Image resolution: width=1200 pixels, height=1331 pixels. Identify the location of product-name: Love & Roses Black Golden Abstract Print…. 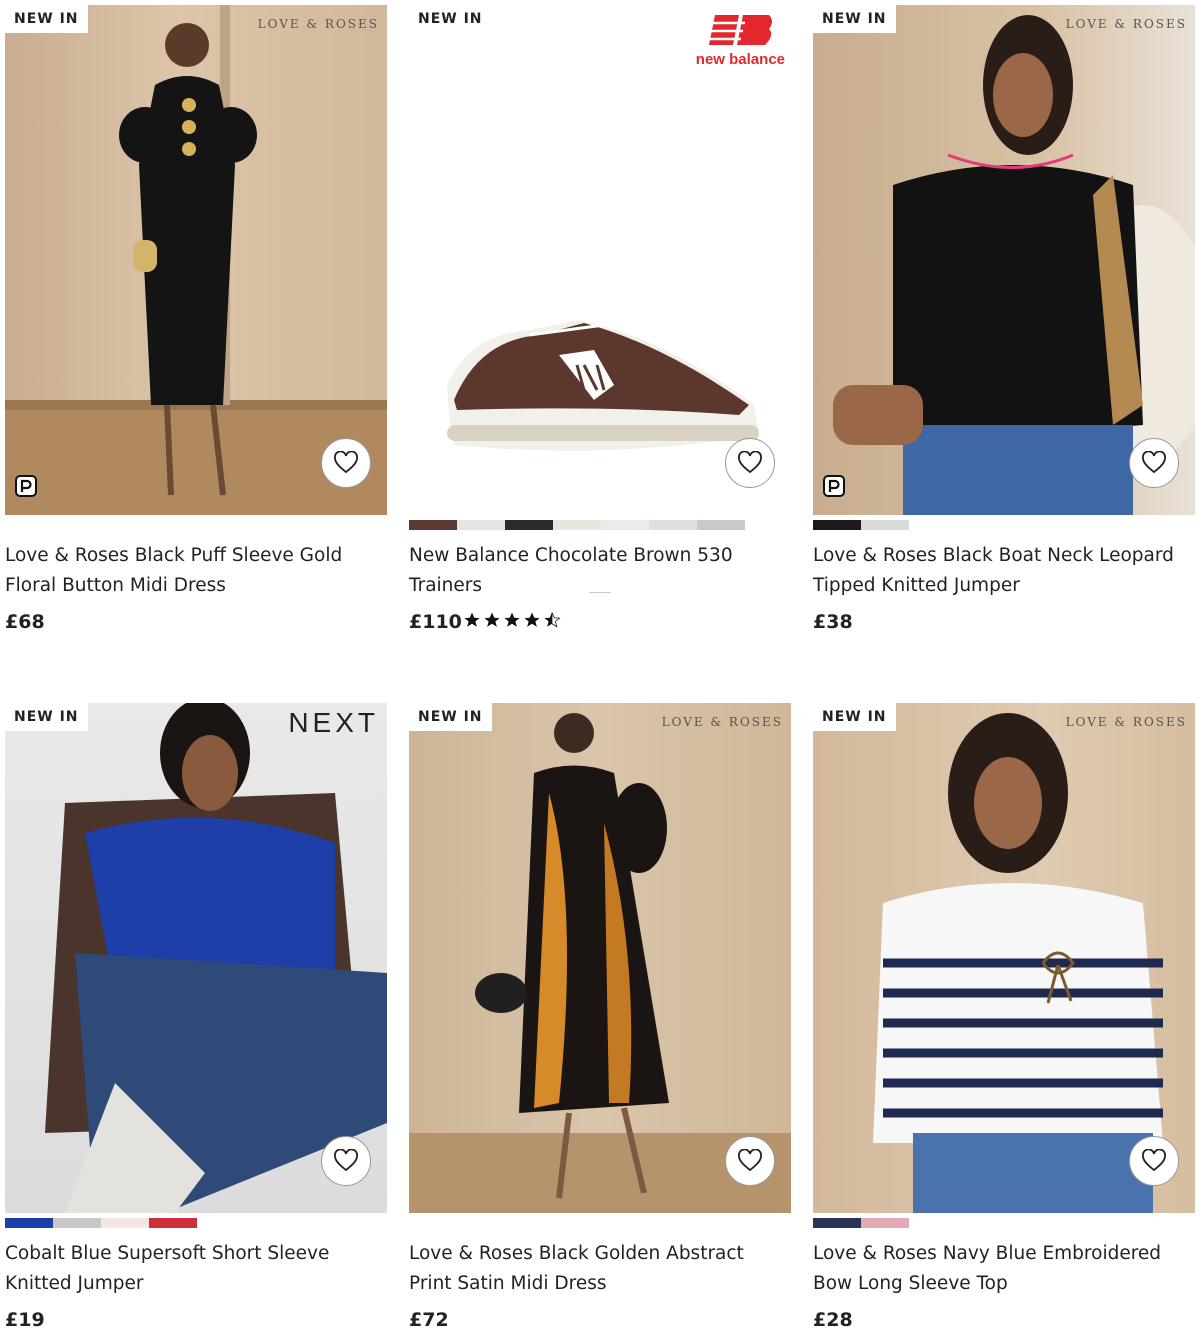
(600, 1269).